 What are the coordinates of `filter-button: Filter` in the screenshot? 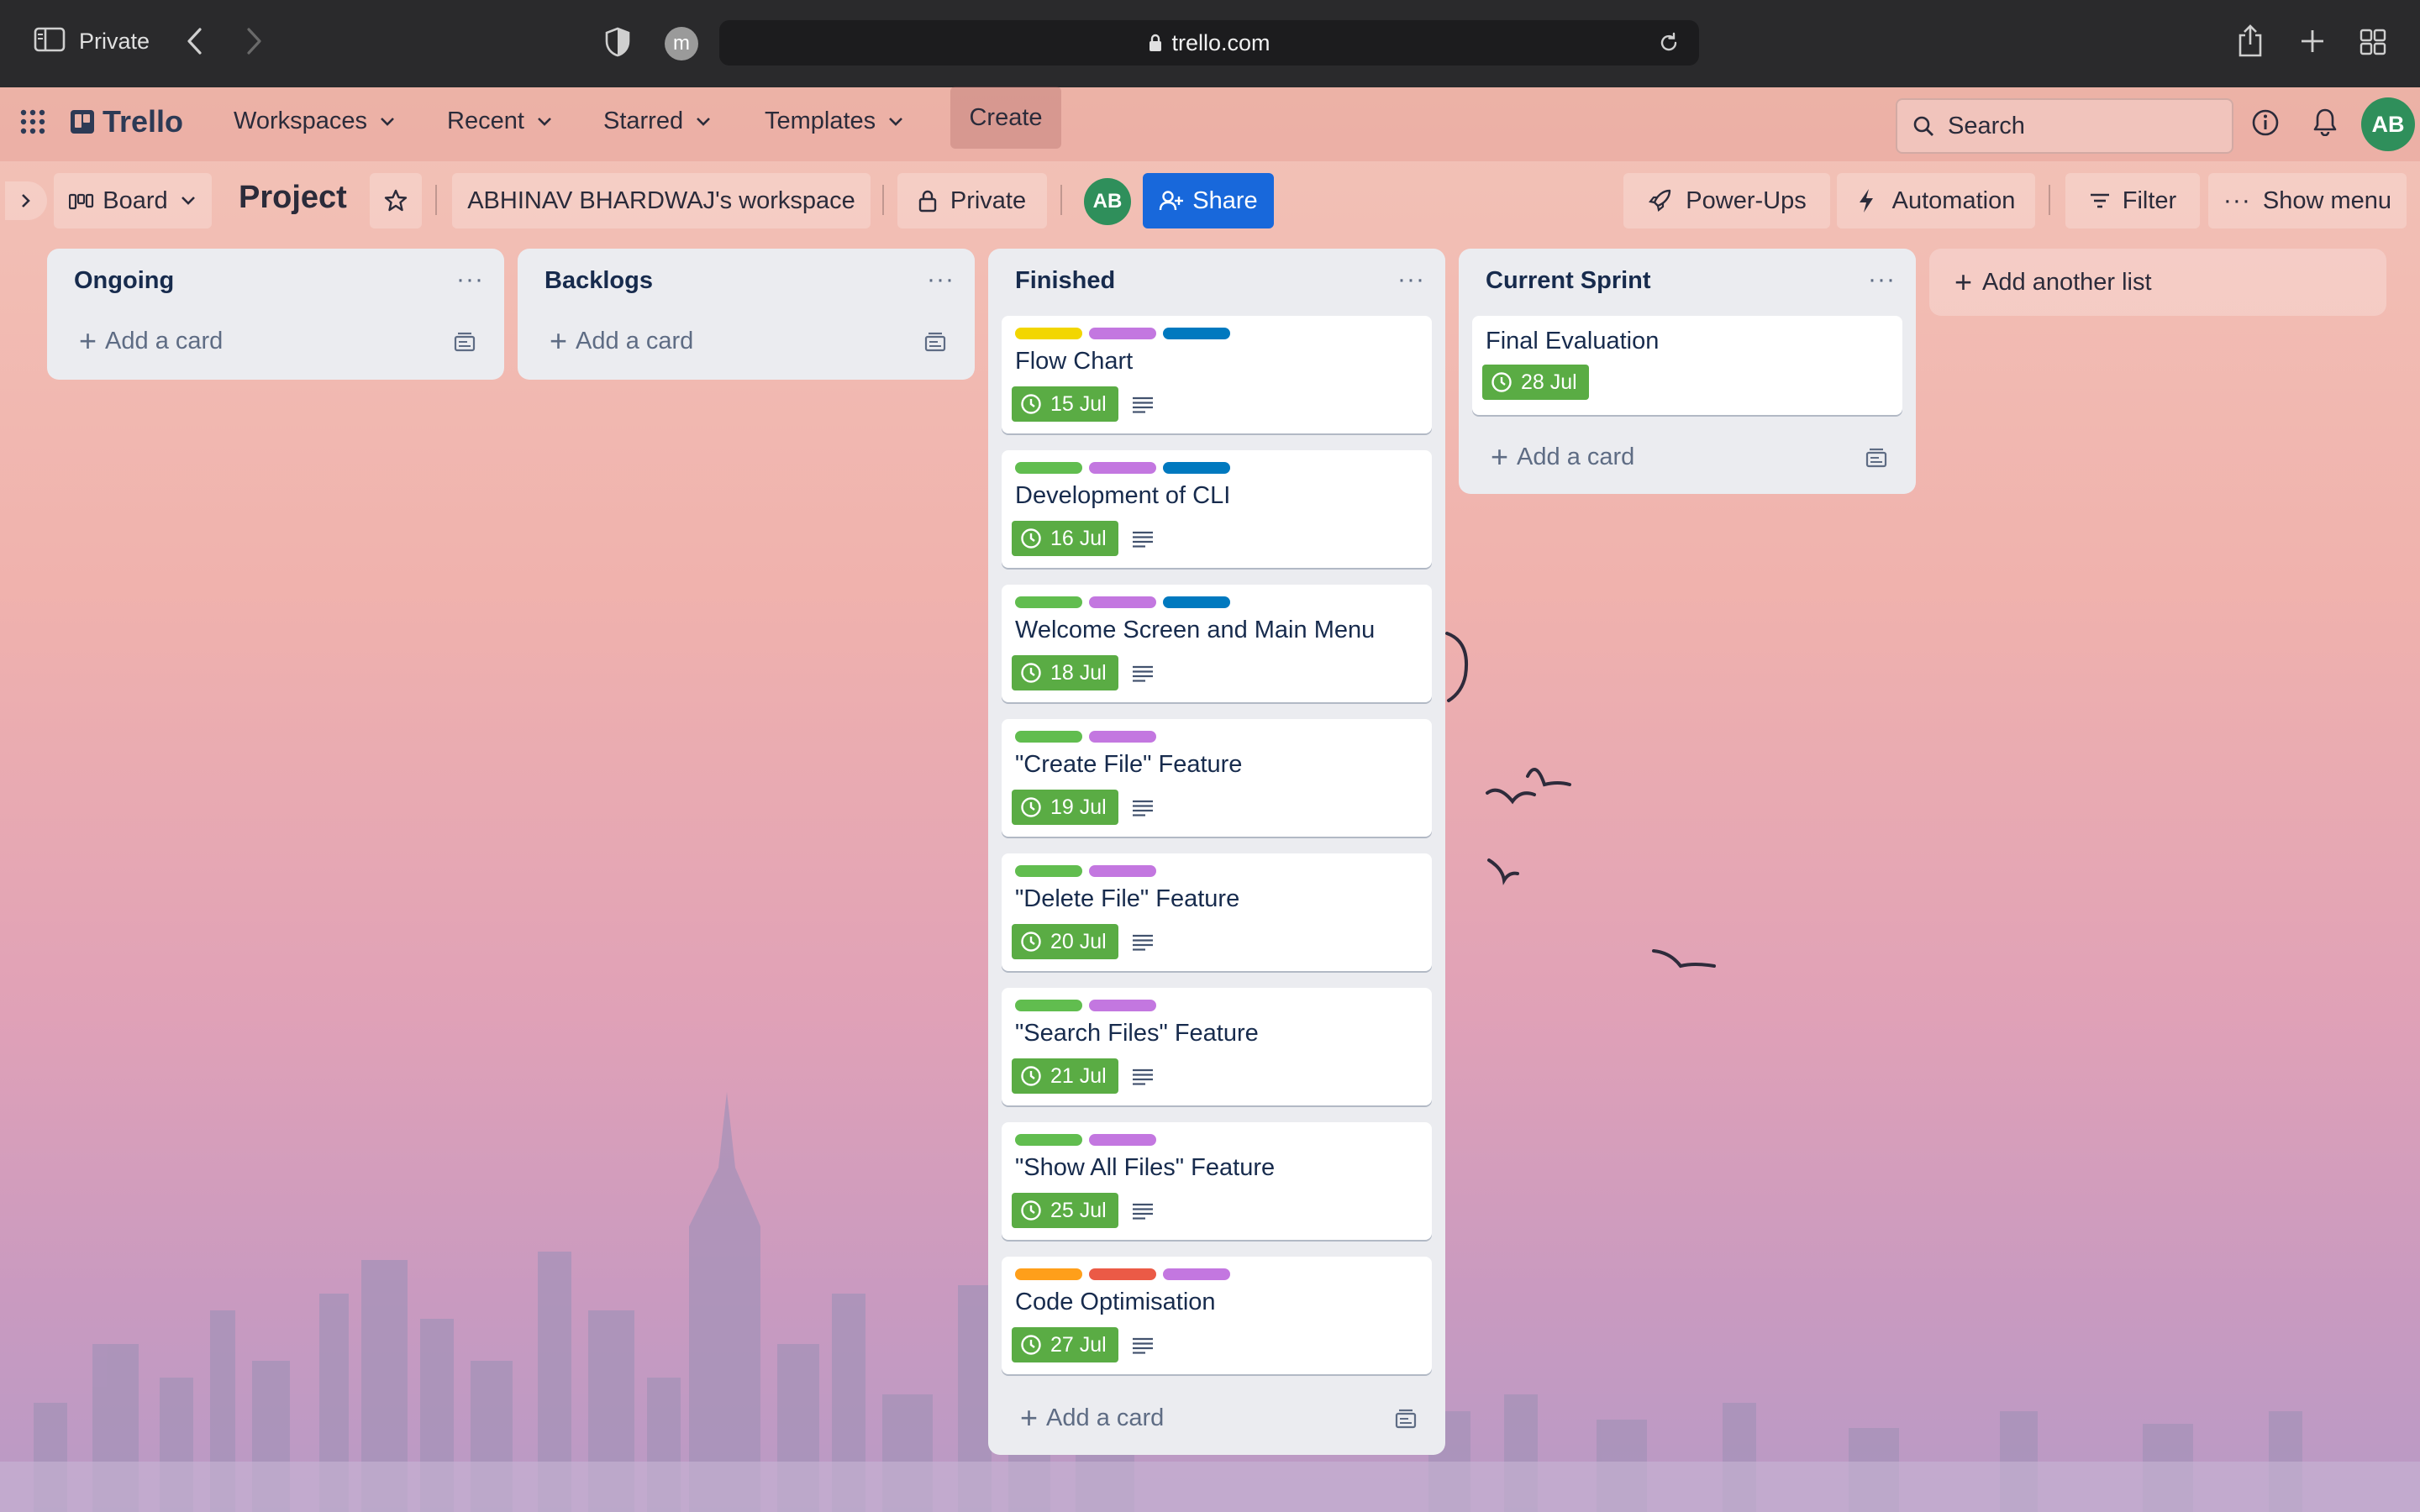 It's located at (2132, 200).